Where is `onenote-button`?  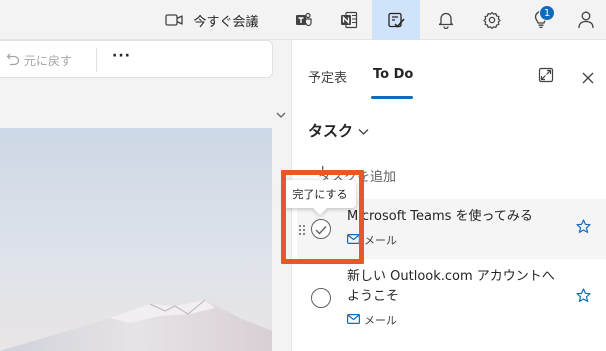 onenote-button is located at coordinates (349, 20).